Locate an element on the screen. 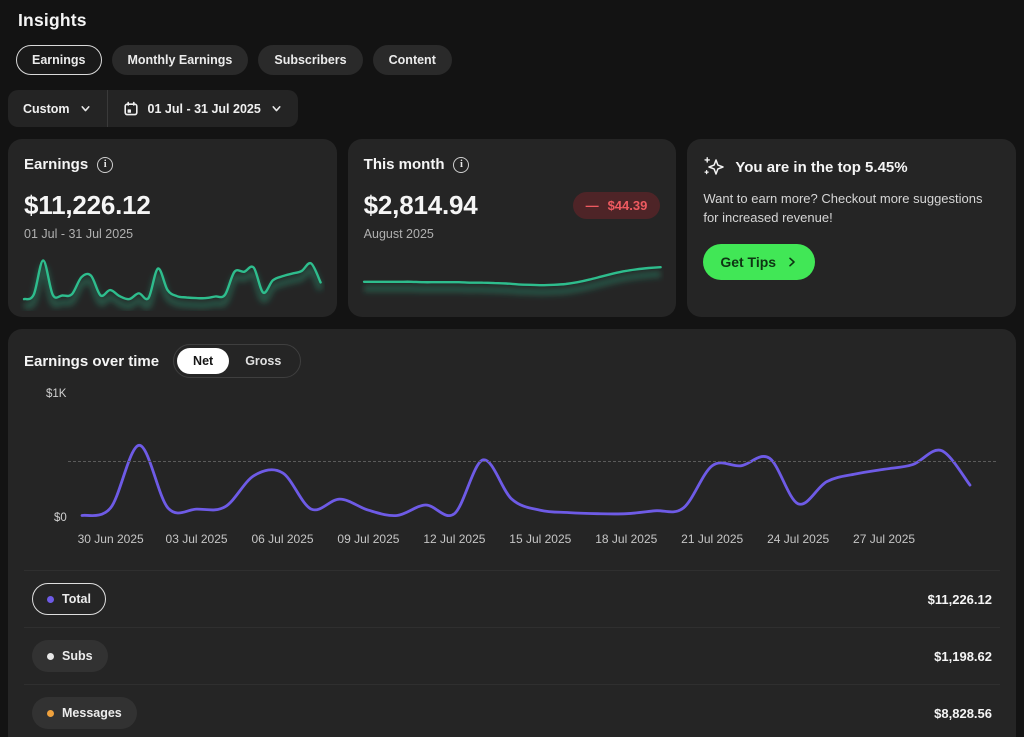  legend-label-messages: Messages is located at coordinates (92, 713).